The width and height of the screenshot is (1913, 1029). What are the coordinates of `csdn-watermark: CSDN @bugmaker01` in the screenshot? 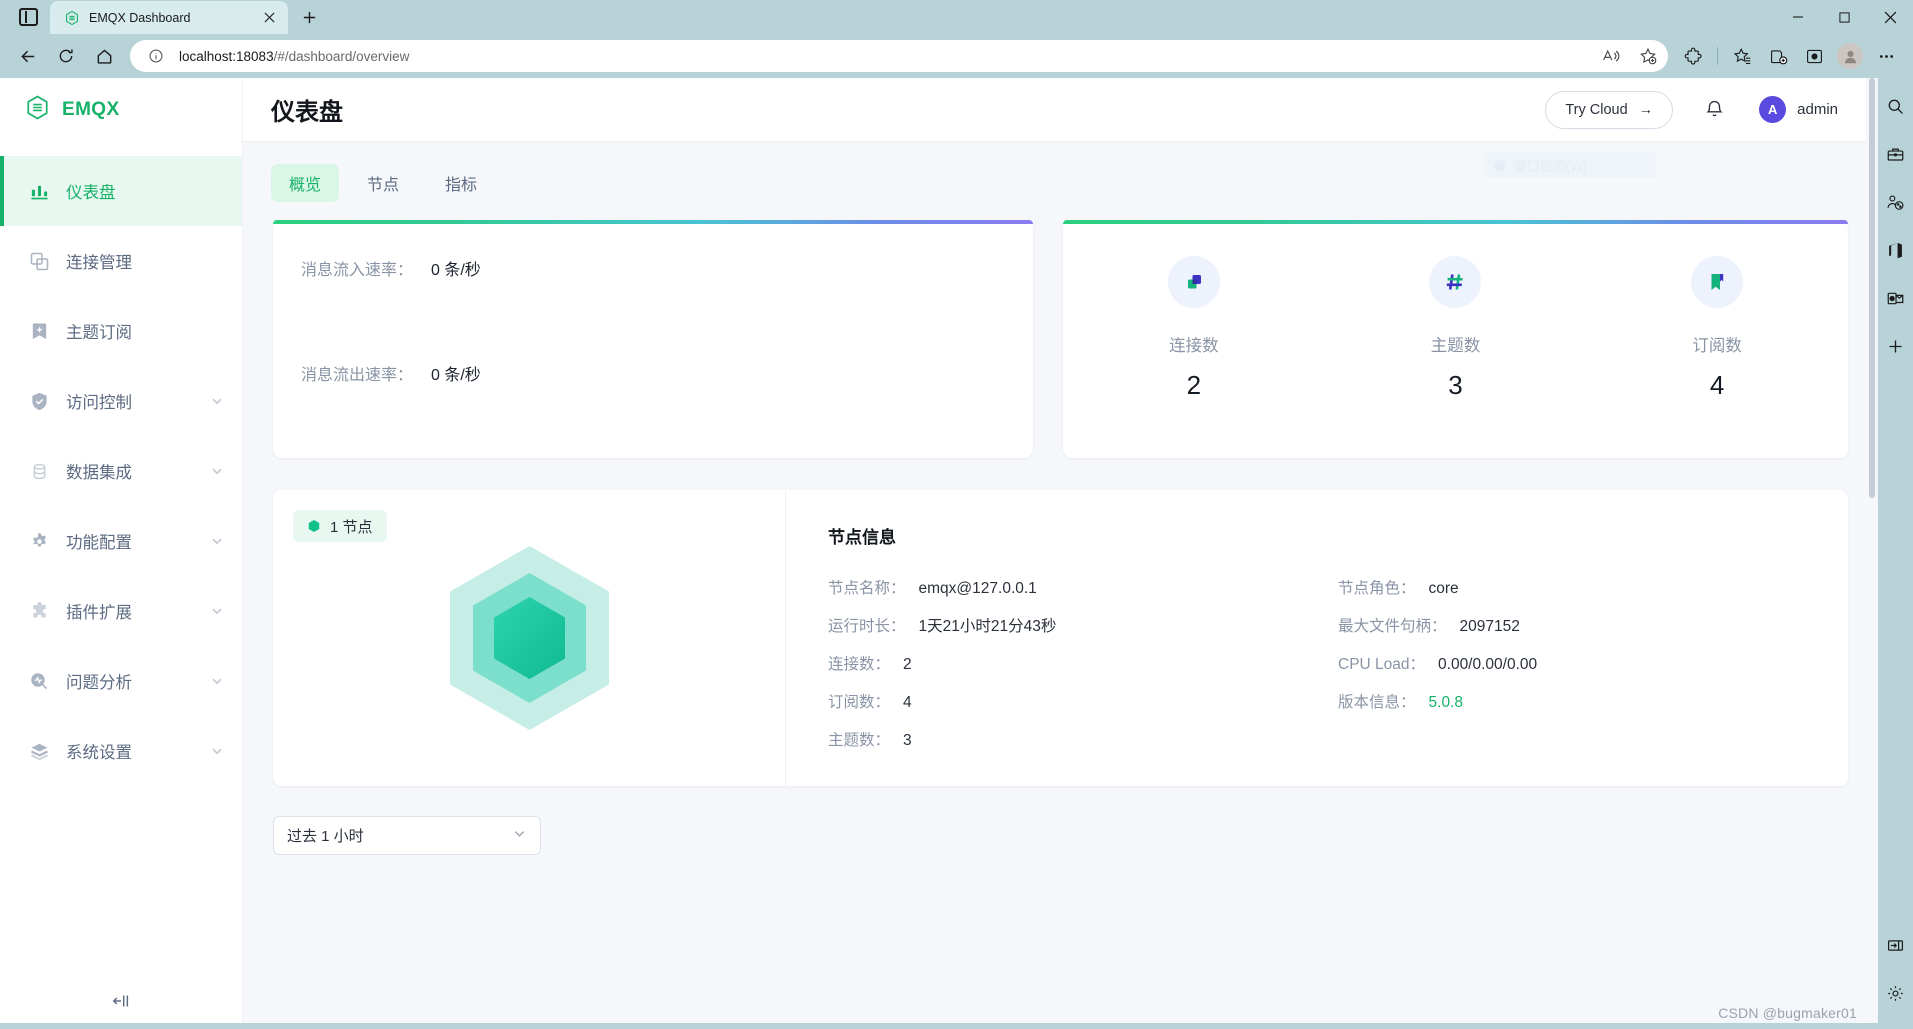 It's located at (1787, 1013).